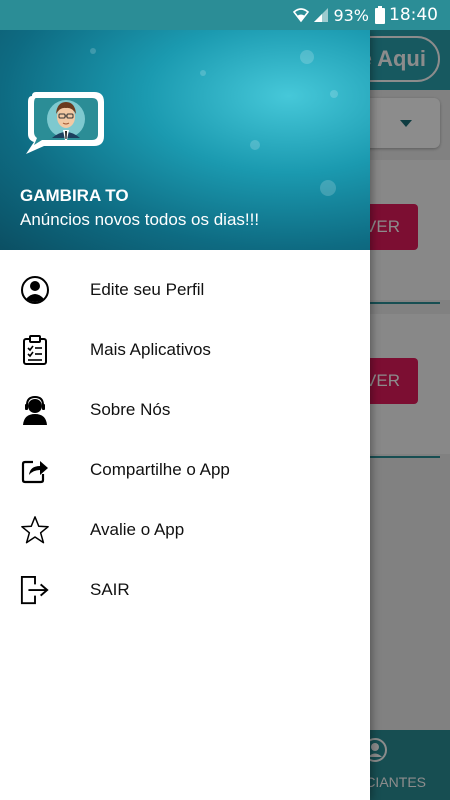 This screenshot has width=450, height=800. What do you see at coordinates (147, 289) in the screenshot?
I see `menu-item-label: Edite seu Perfil` at bounding box center [147, 289].